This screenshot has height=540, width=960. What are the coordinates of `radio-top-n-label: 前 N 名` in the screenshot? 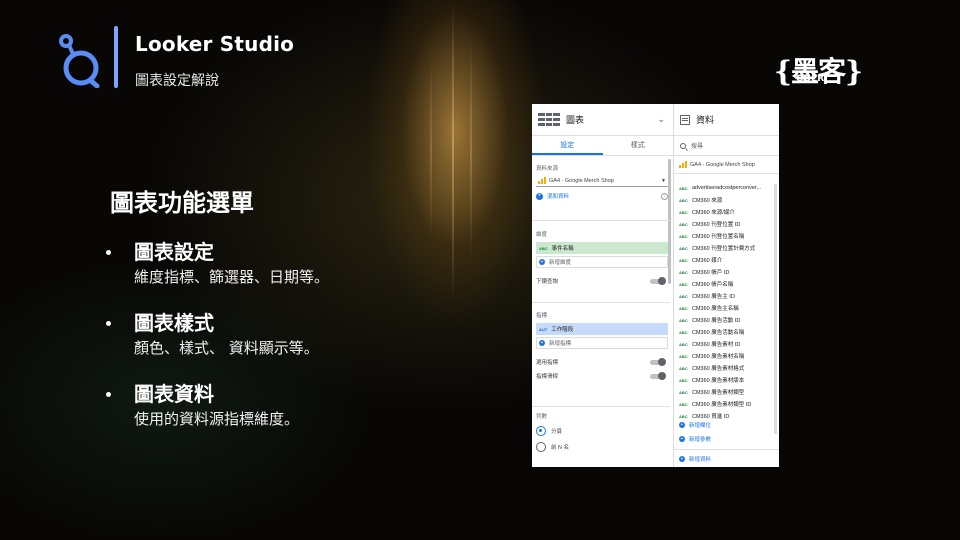 It's located at (560, 448).